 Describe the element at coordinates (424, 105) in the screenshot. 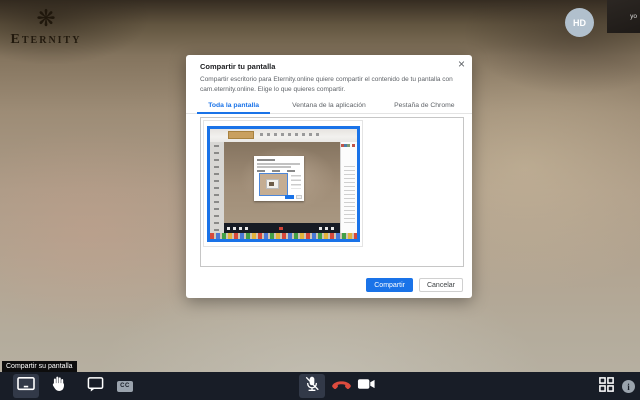

I see `tab-pestana-de-chrome: Pestaña de Chrome` at that location.